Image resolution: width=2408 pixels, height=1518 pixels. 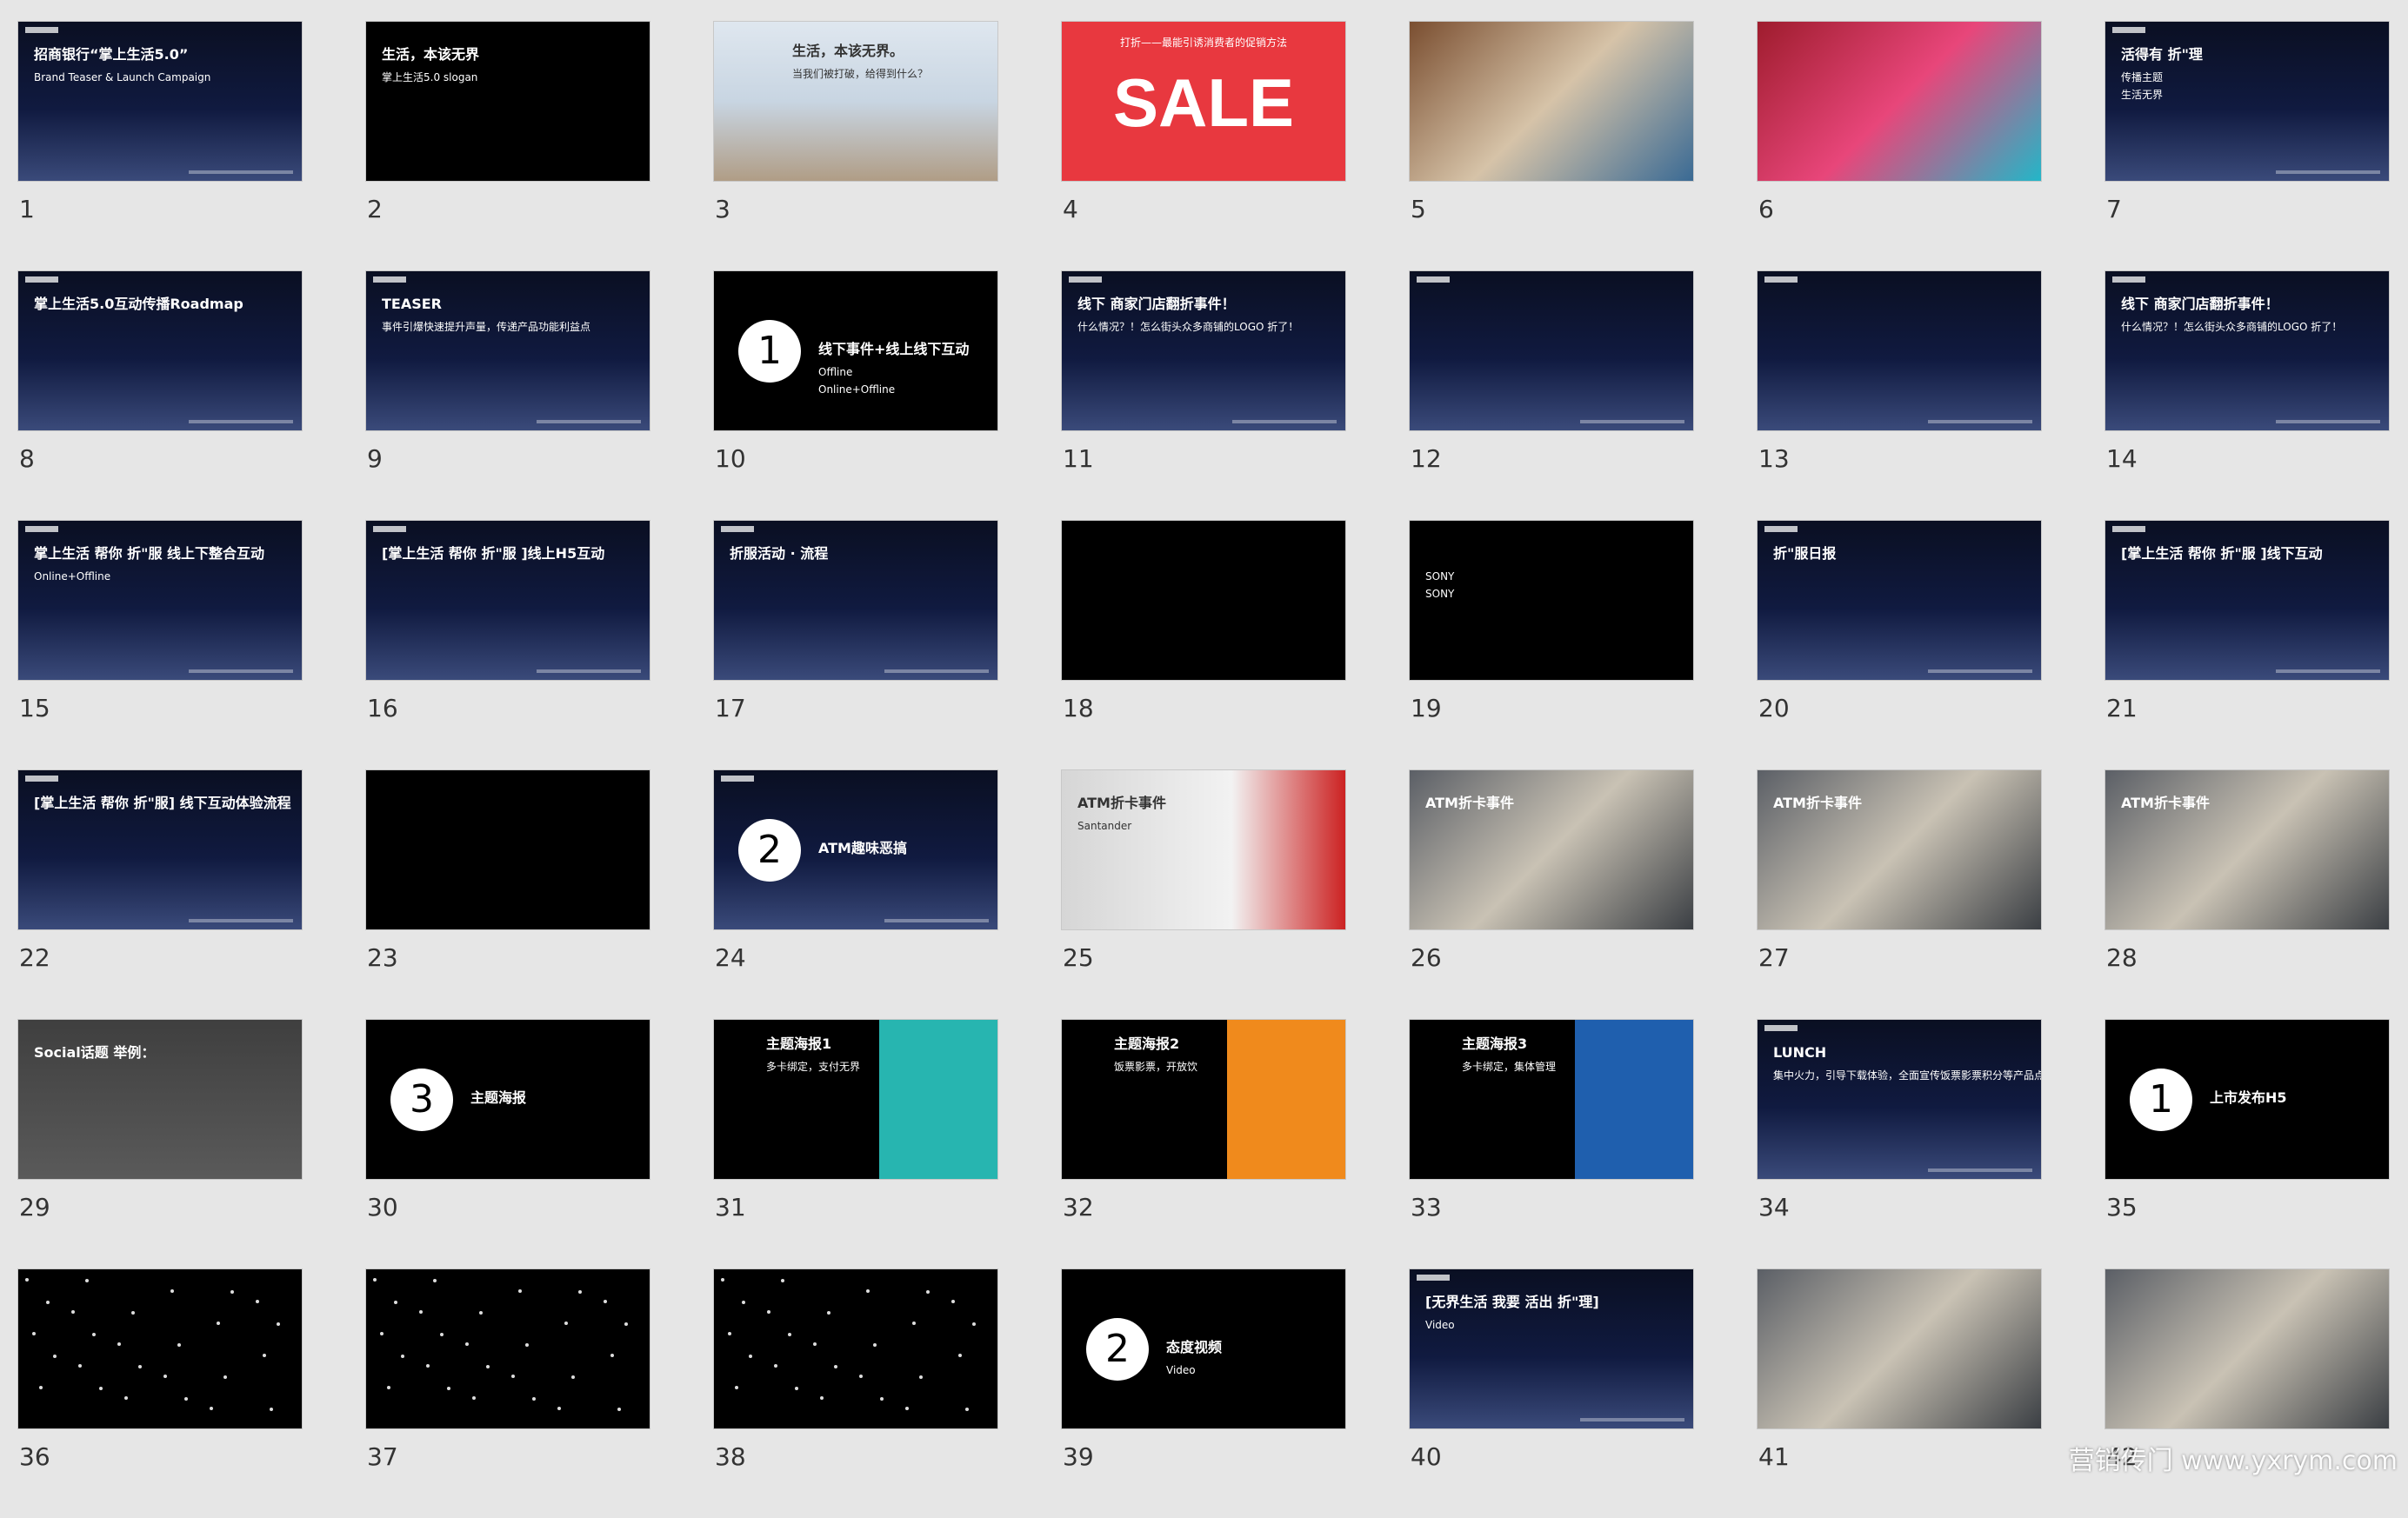 I want to click on slide-title: 掌上生活5.0互动传播Roadmap, so click(x=138, y=304).